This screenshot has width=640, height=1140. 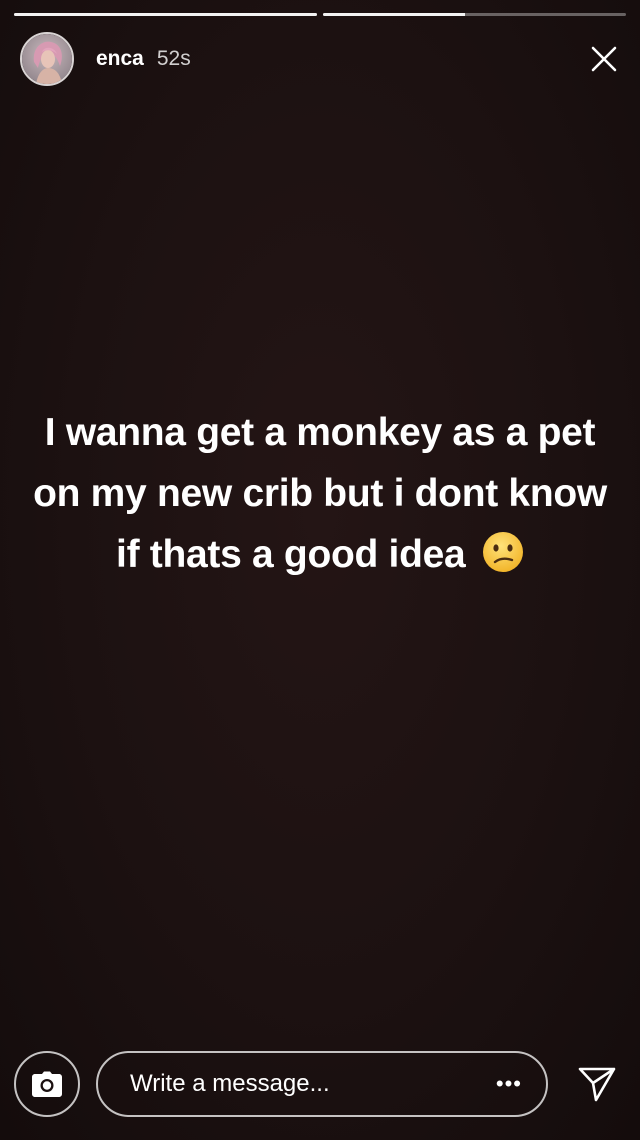 What do you see at coordinates (320, 14) in the screenshot?
I see `story-progress` at bounding box center [320, 14].